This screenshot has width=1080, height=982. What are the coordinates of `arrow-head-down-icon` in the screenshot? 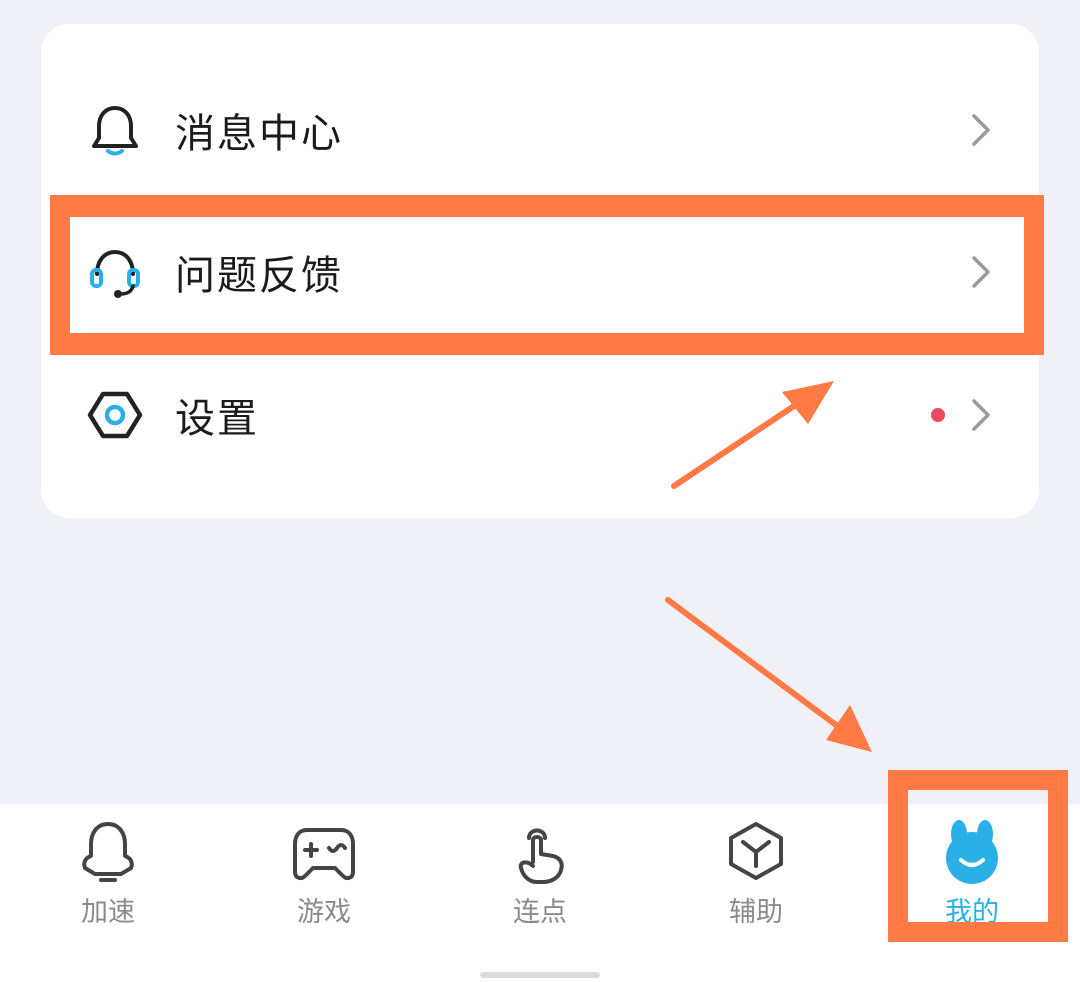 It's located at (849, 728).